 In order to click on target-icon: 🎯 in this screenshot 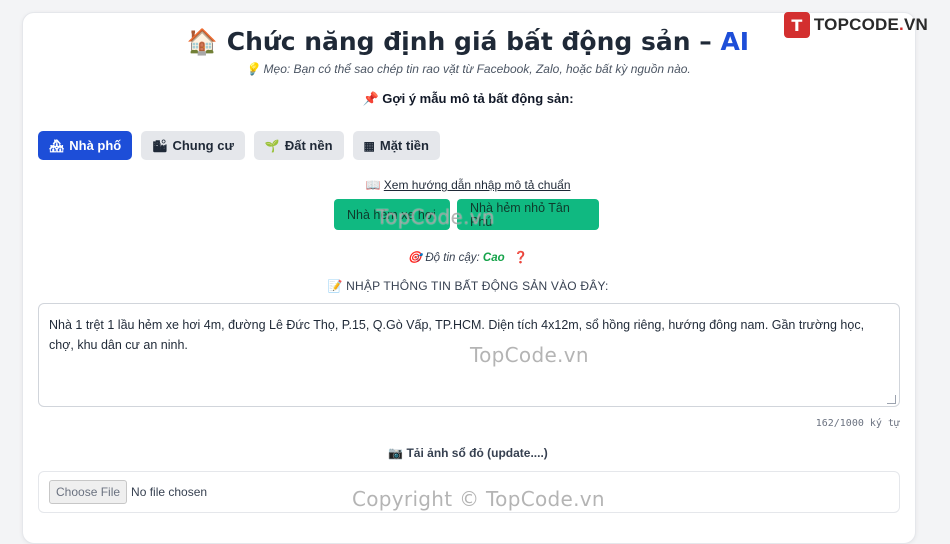, I will do `click(415, 258)`.